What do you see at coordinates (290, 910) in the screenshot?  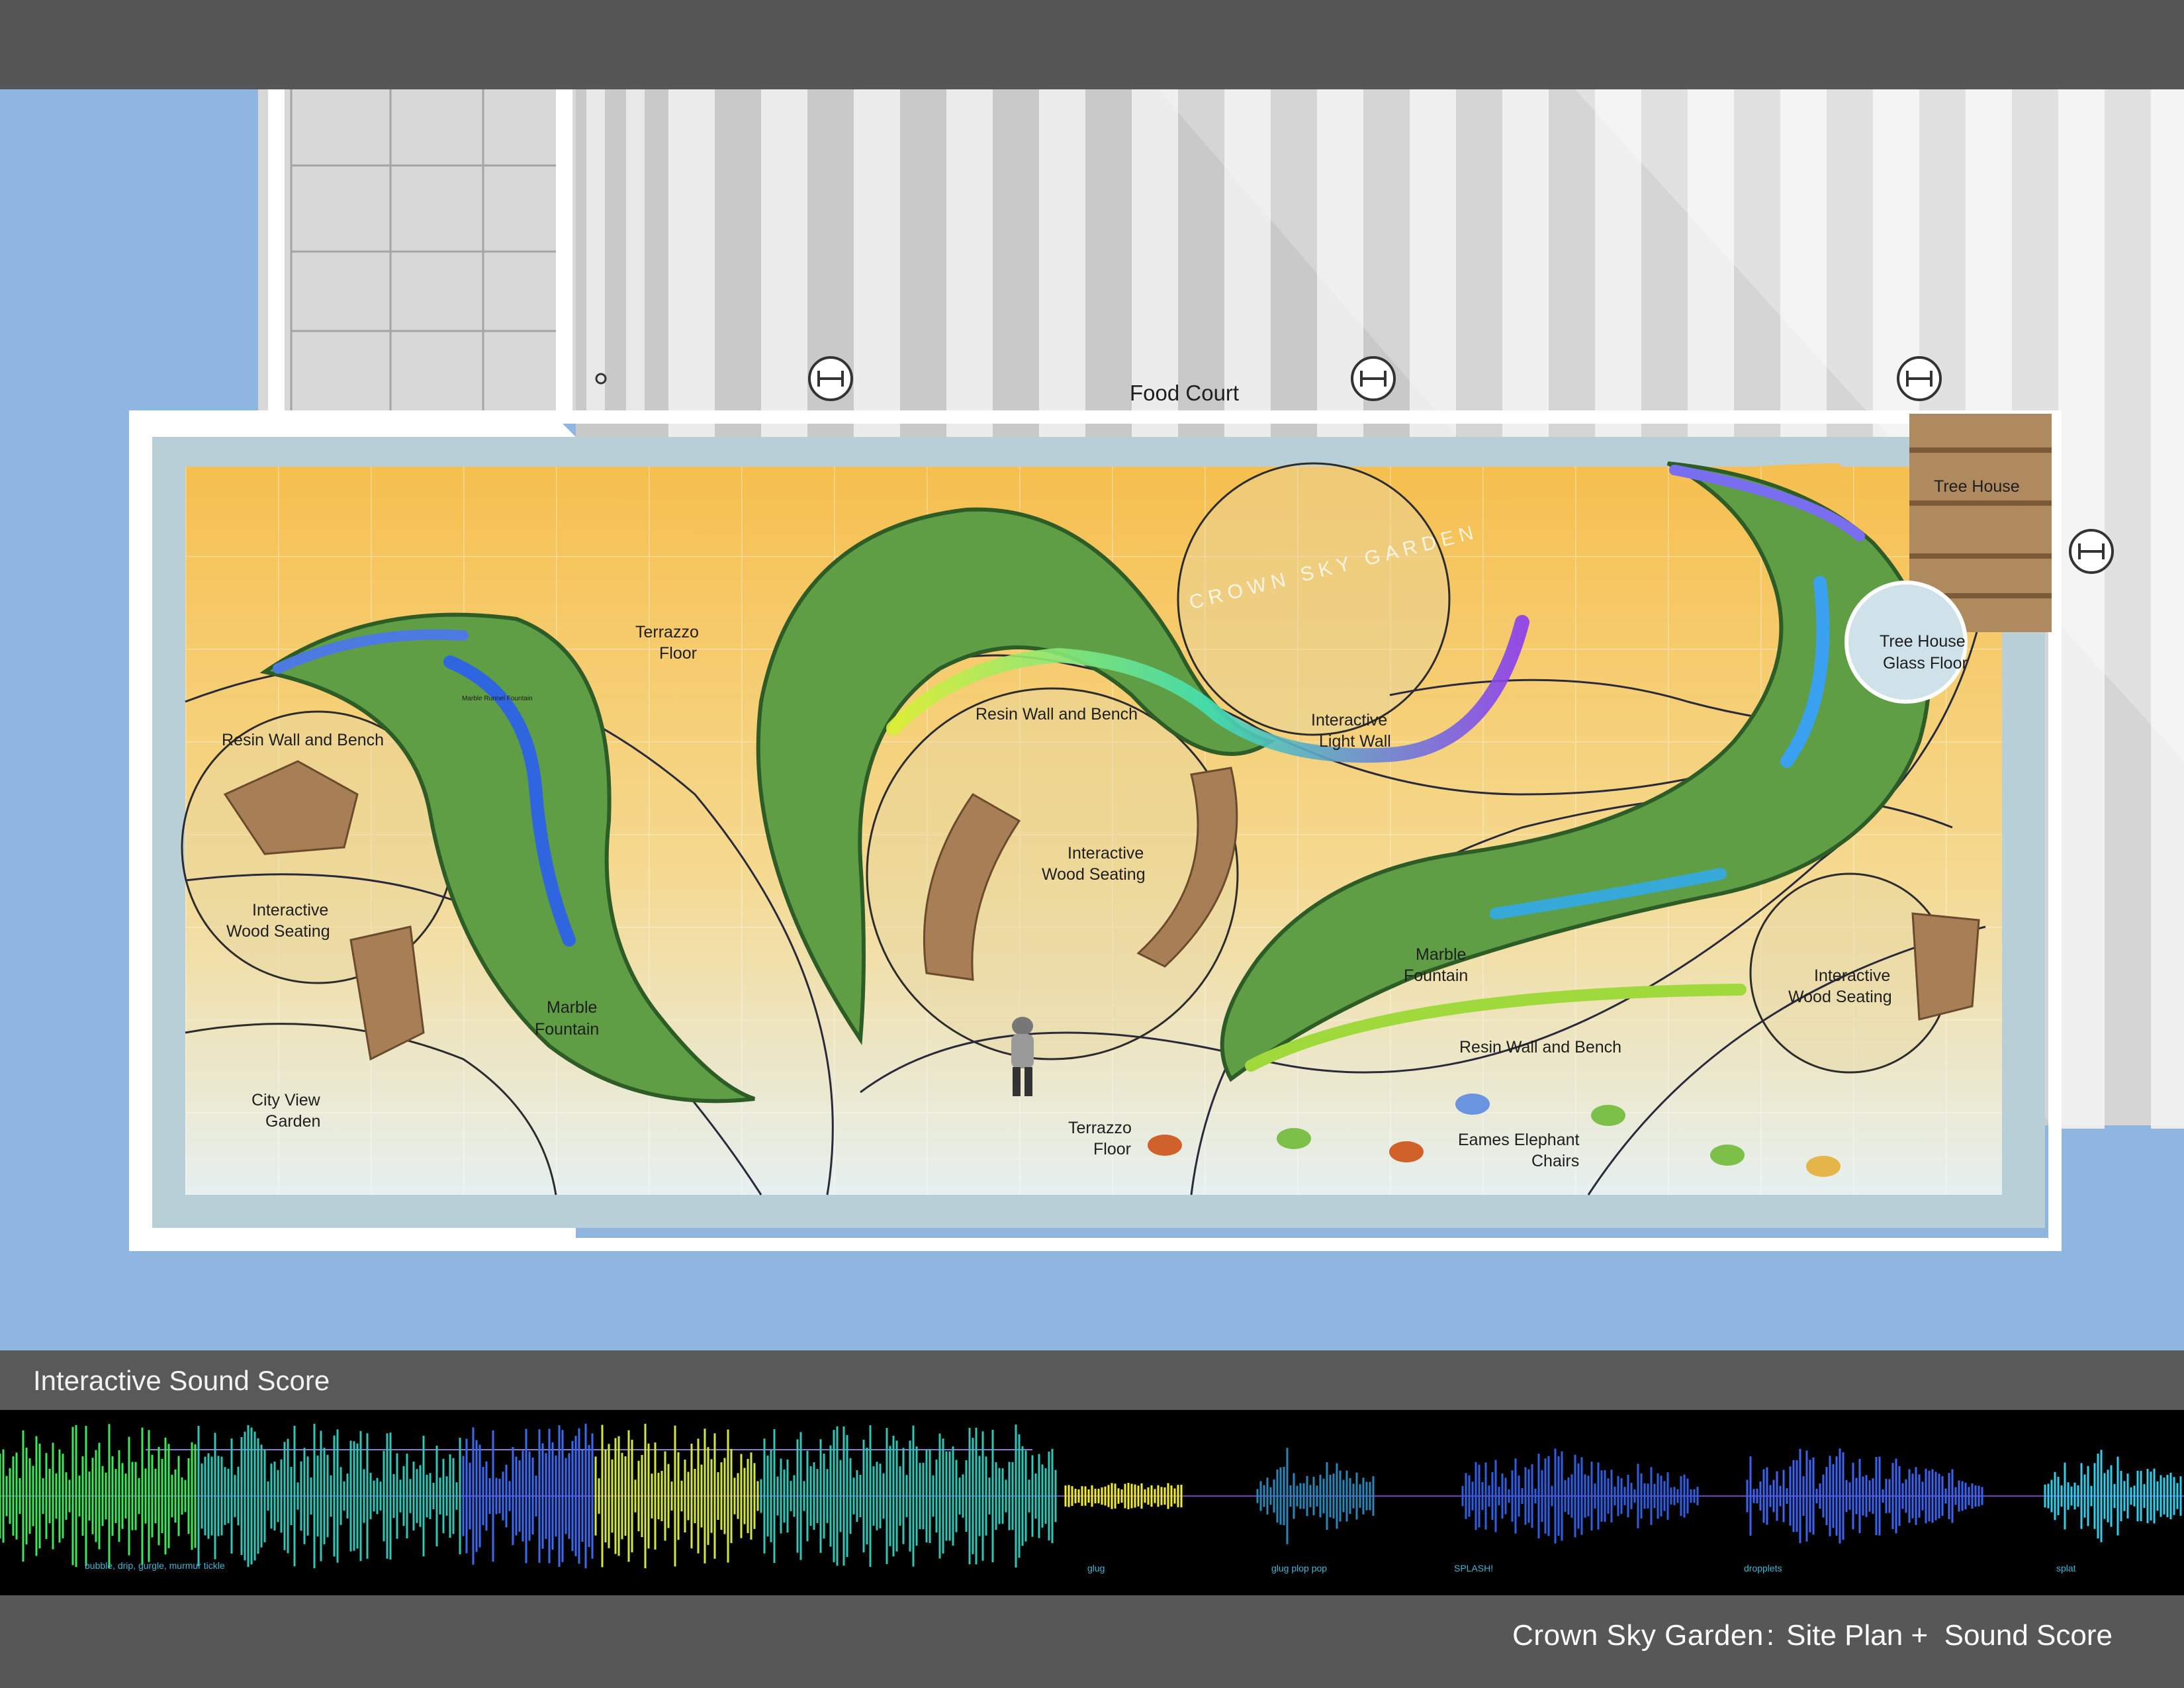 I see `wood-seating-left-label-1: Interactive` at bounding box center [290, 910].